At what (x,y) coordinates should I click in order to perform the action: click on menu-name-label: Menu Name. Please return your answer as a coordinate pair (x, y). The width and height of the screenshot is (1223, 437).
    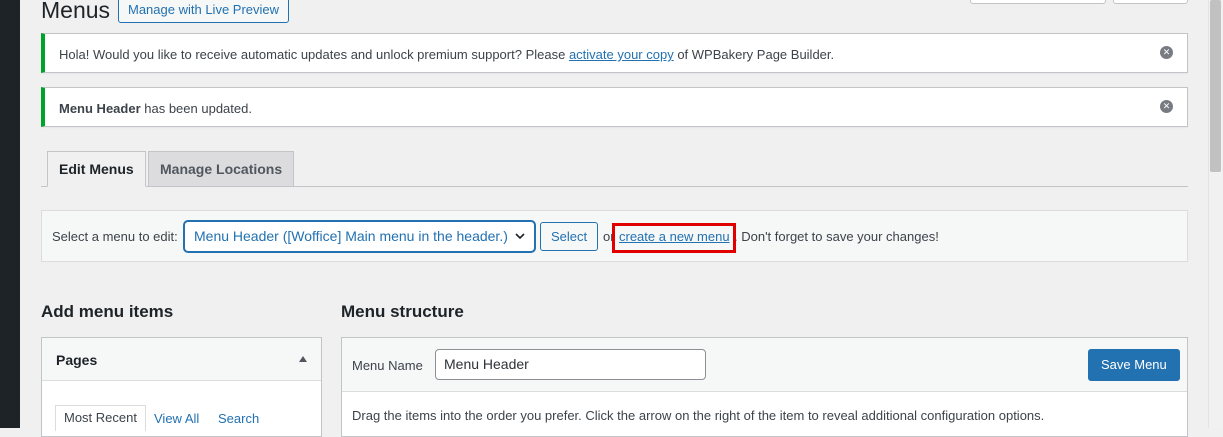
    Looking at the image, I should click on (387, 365).